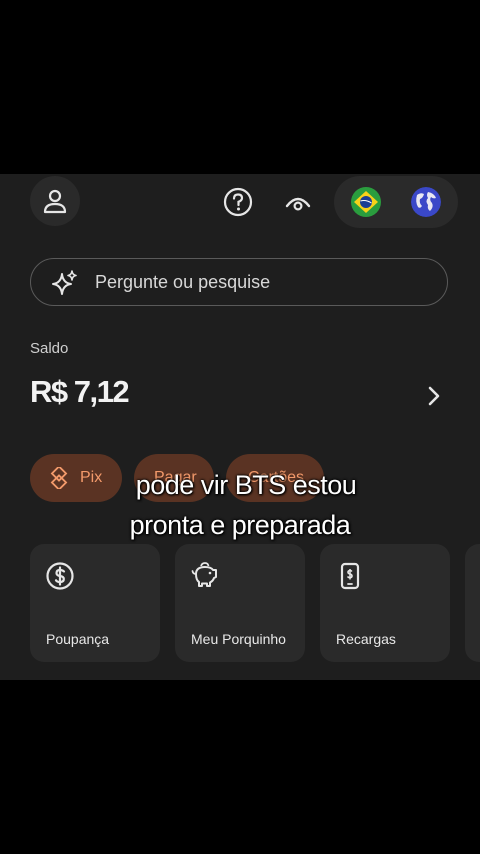 The image size is (480, 854). I want to click on user-icon, so click(55, 201).